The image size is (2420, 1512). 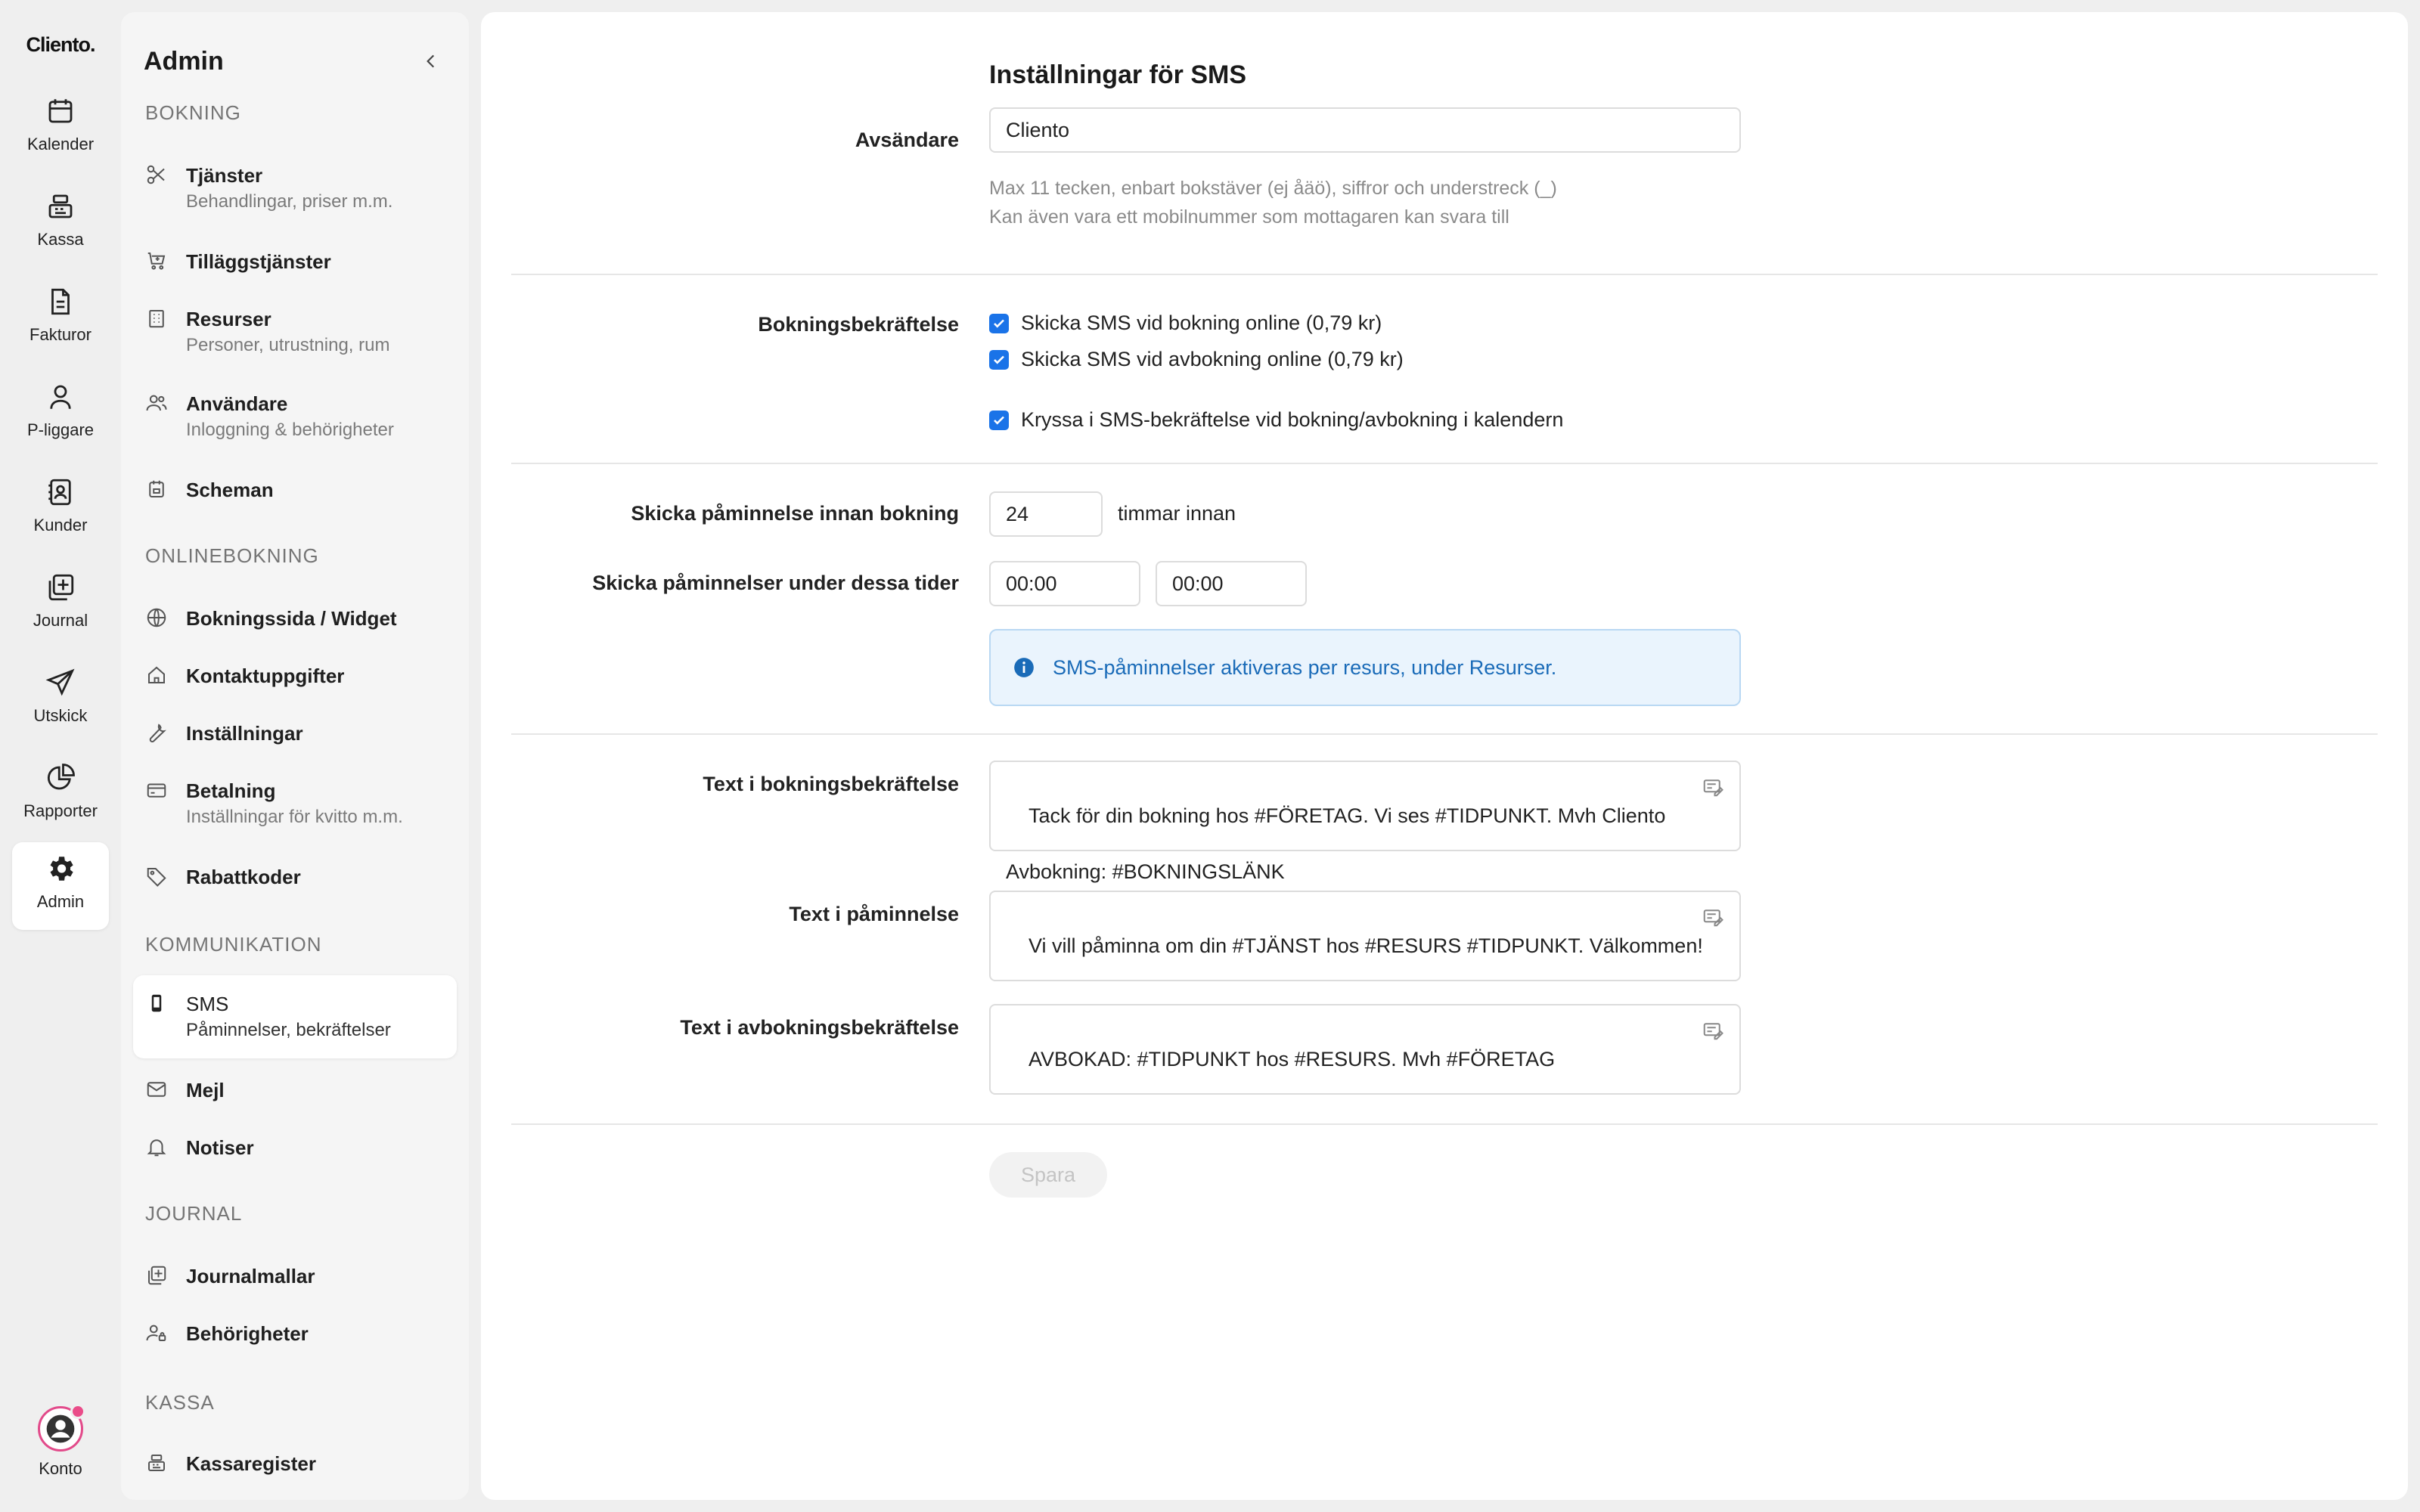 What do you see at coordinates (295, 1088) in the screenshot?
I see `sidebar-item-mejl: Mejl` at bounding box center [295, 1088].